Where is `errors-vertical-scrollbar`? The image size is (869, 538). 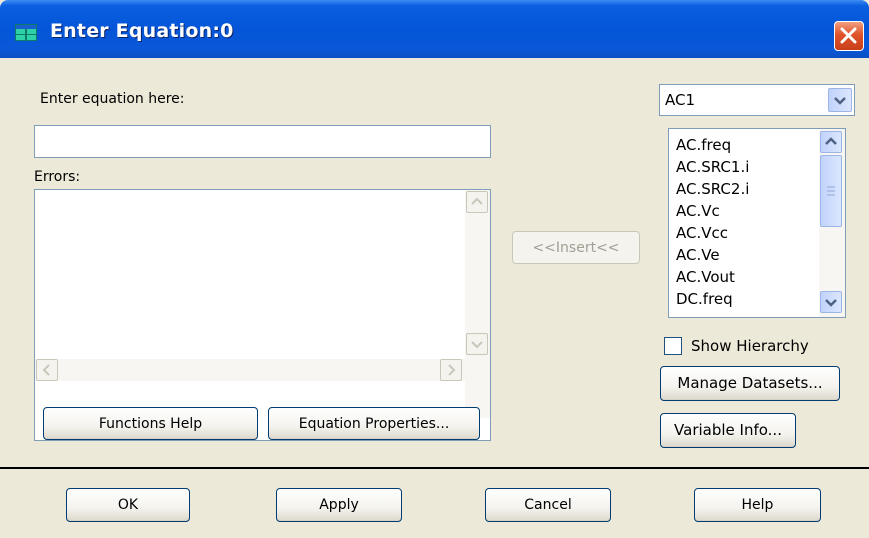 errors-vertical-scrollbar is located at coordinates (477, 304).